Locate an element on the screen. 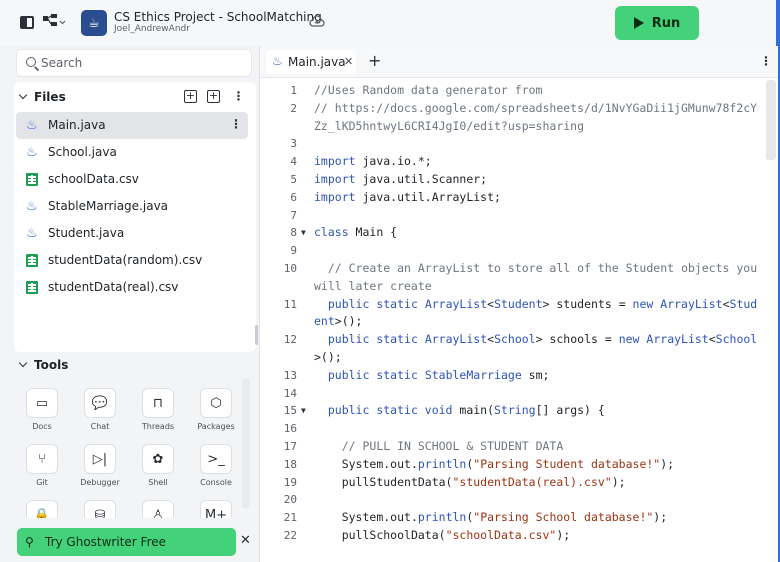 The image size is (780, 562). cloud-sync-icon is located at coordinates (317, 22).